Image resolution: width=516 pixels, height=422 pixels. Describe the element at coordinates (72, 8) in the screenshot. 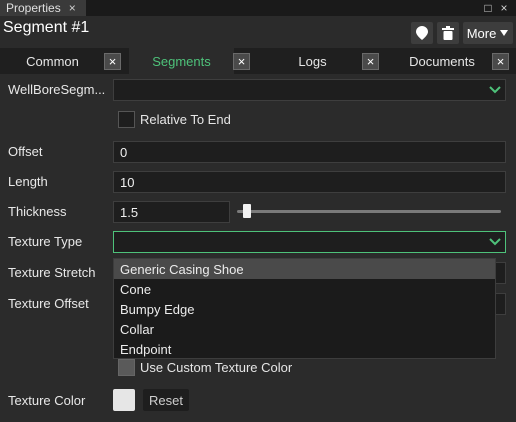

I see `close-icon: ×` at that location.